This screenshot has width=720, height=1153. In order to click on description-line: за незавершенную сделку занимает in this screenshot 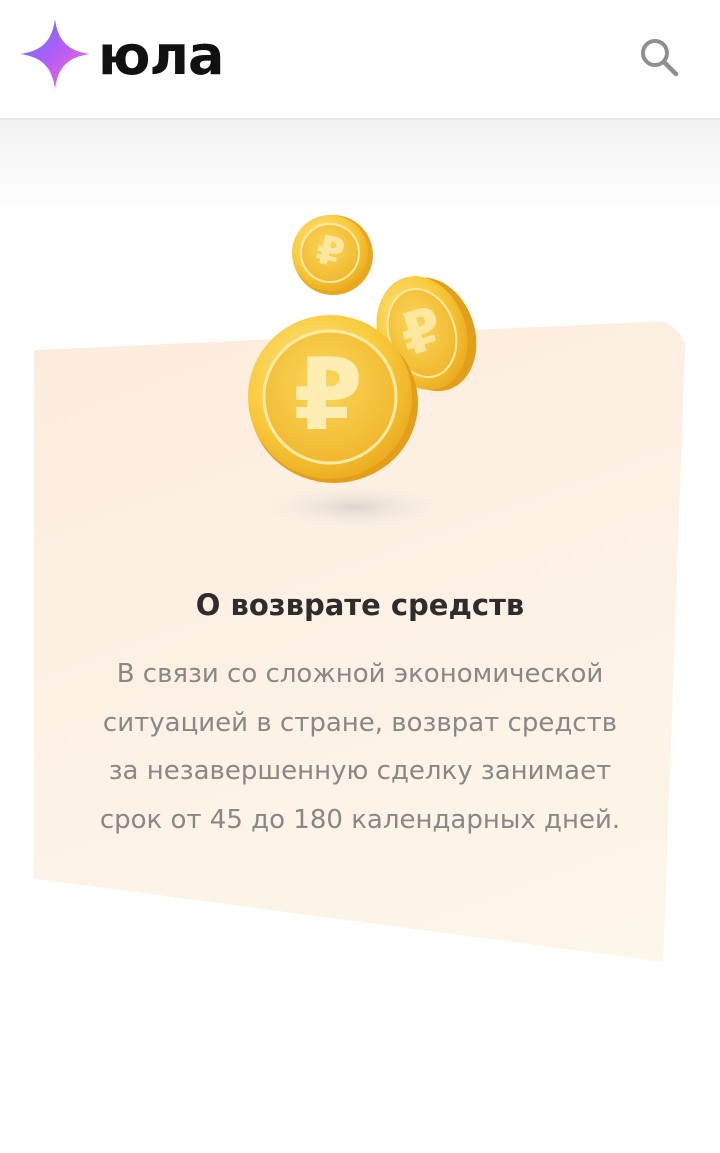, I will do `click(360, 771)`.